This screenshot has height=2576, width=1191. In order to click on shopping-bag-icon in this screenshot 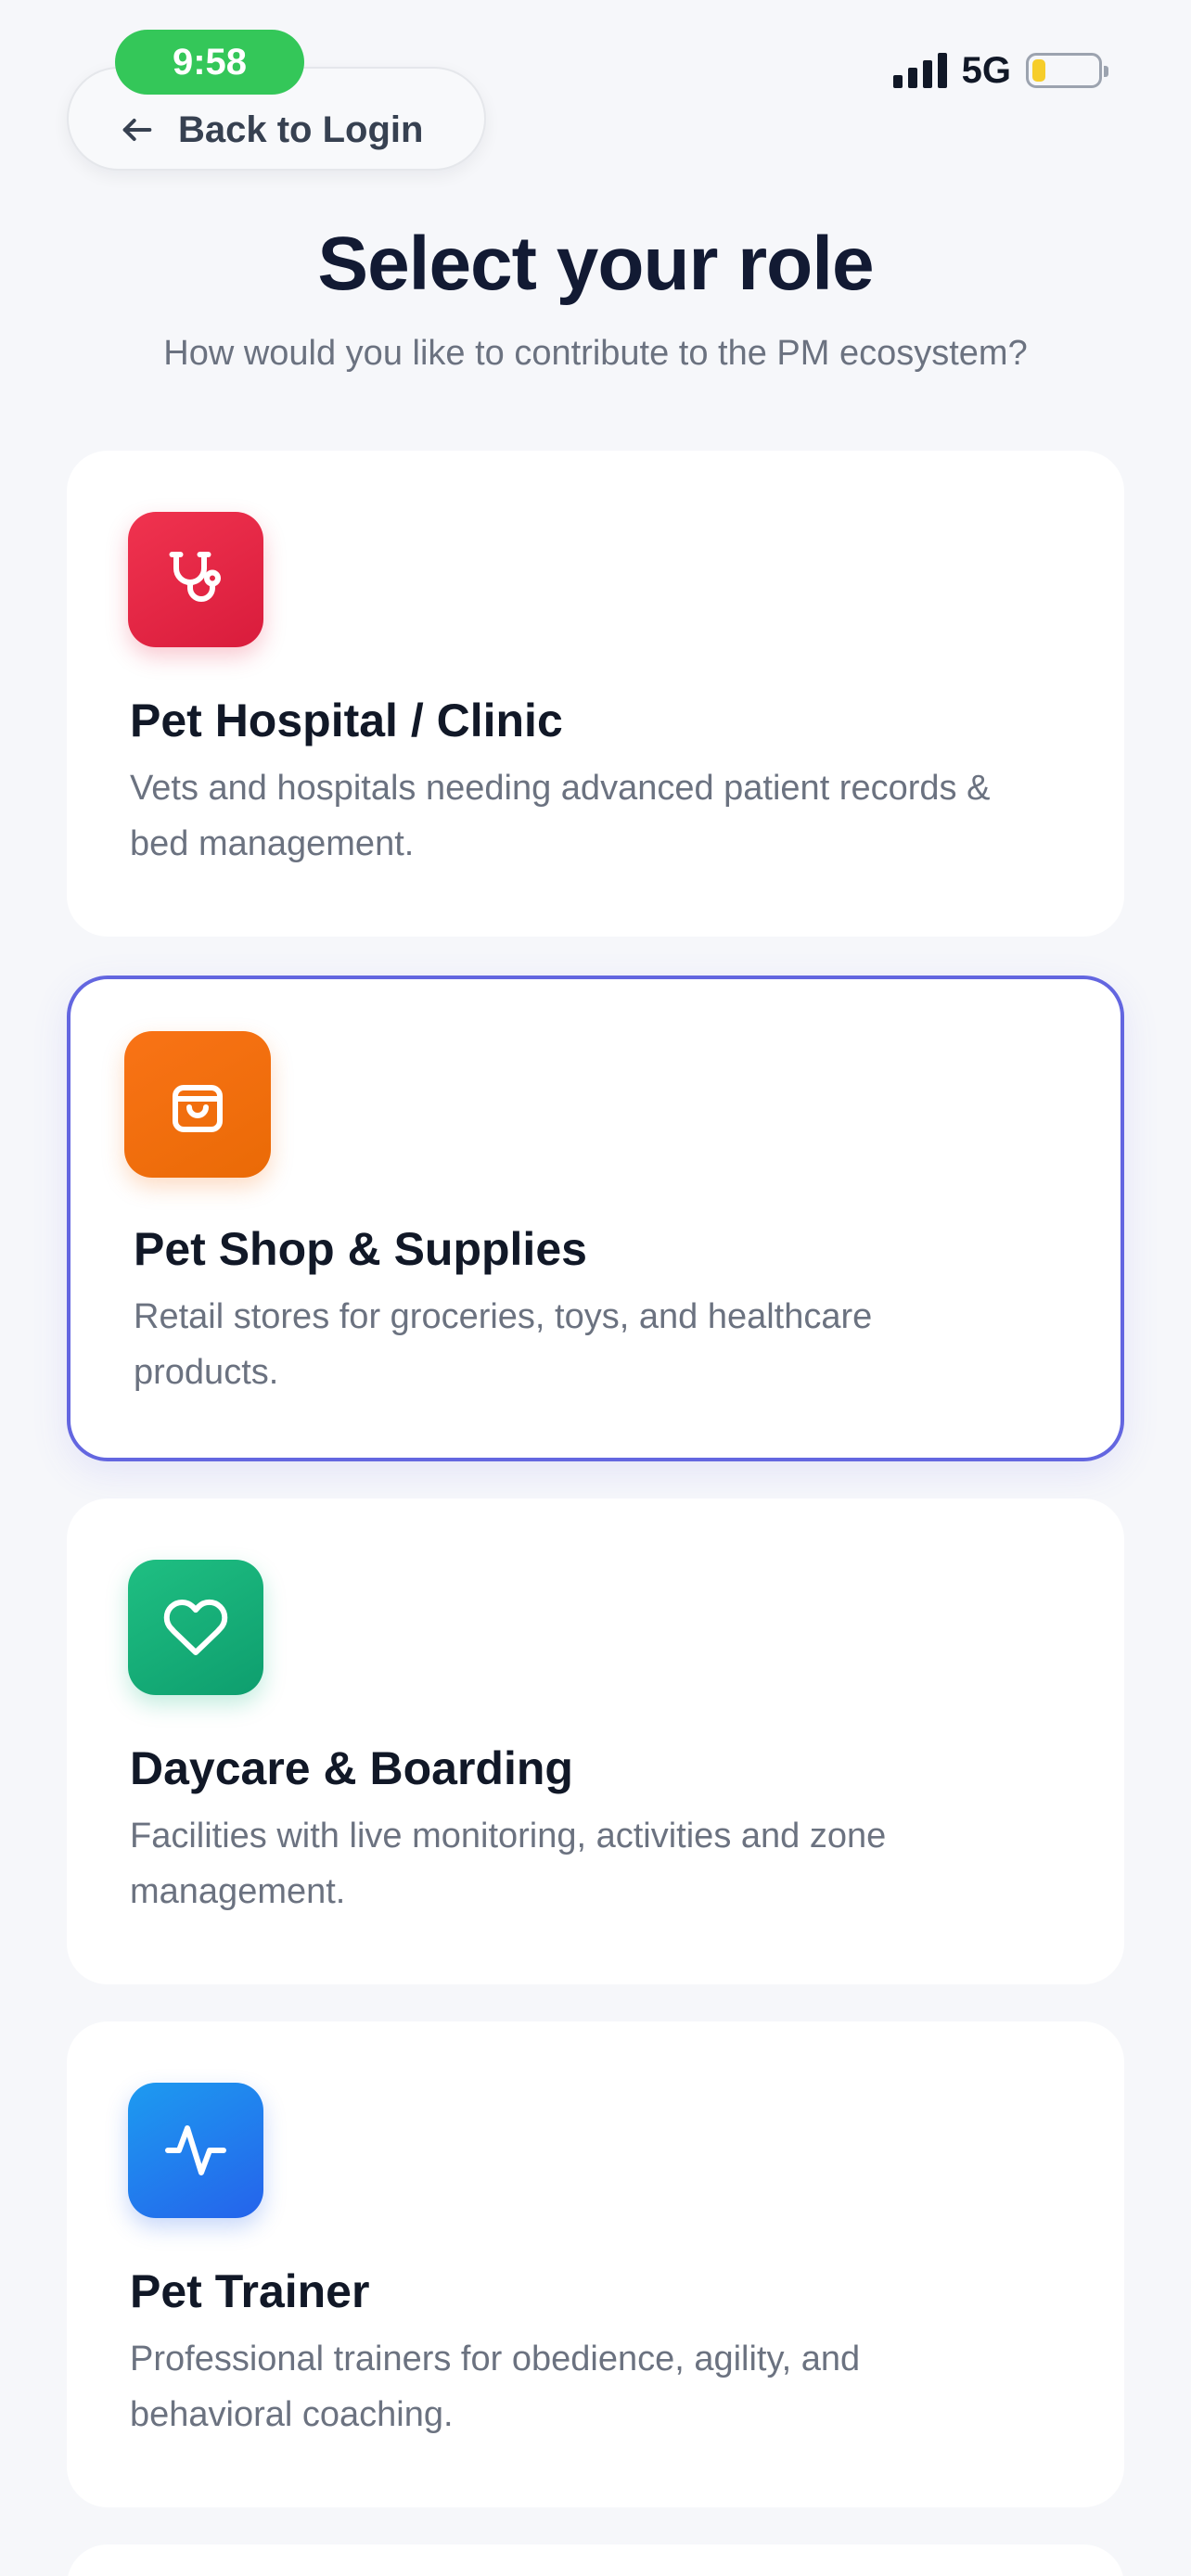, I will do `click(198, 1109)`.